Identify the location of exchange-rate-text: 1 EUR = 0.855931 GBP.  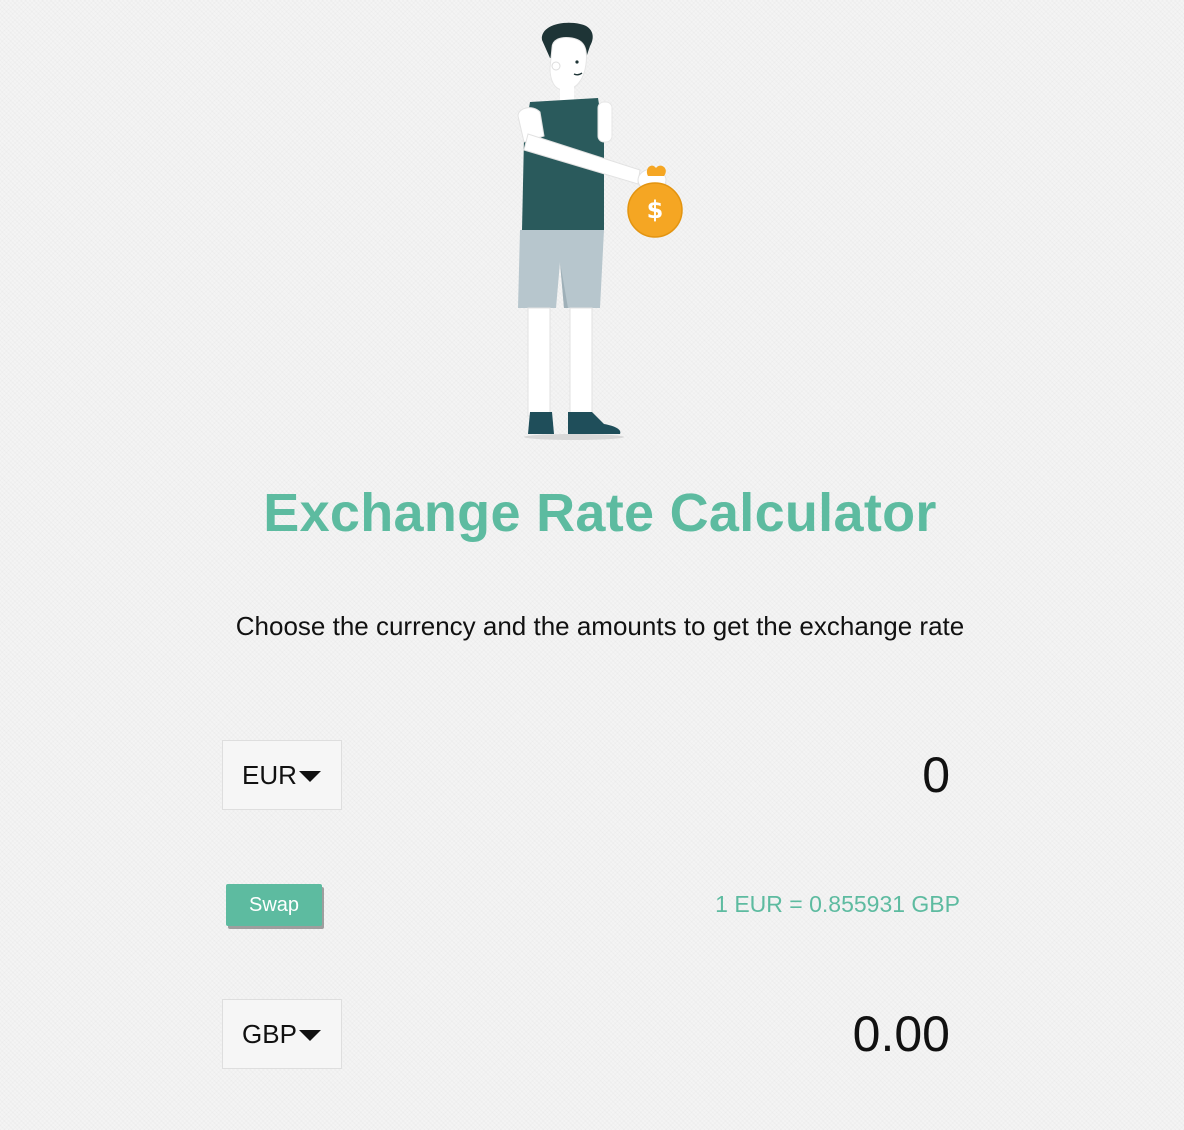
(837, 904).